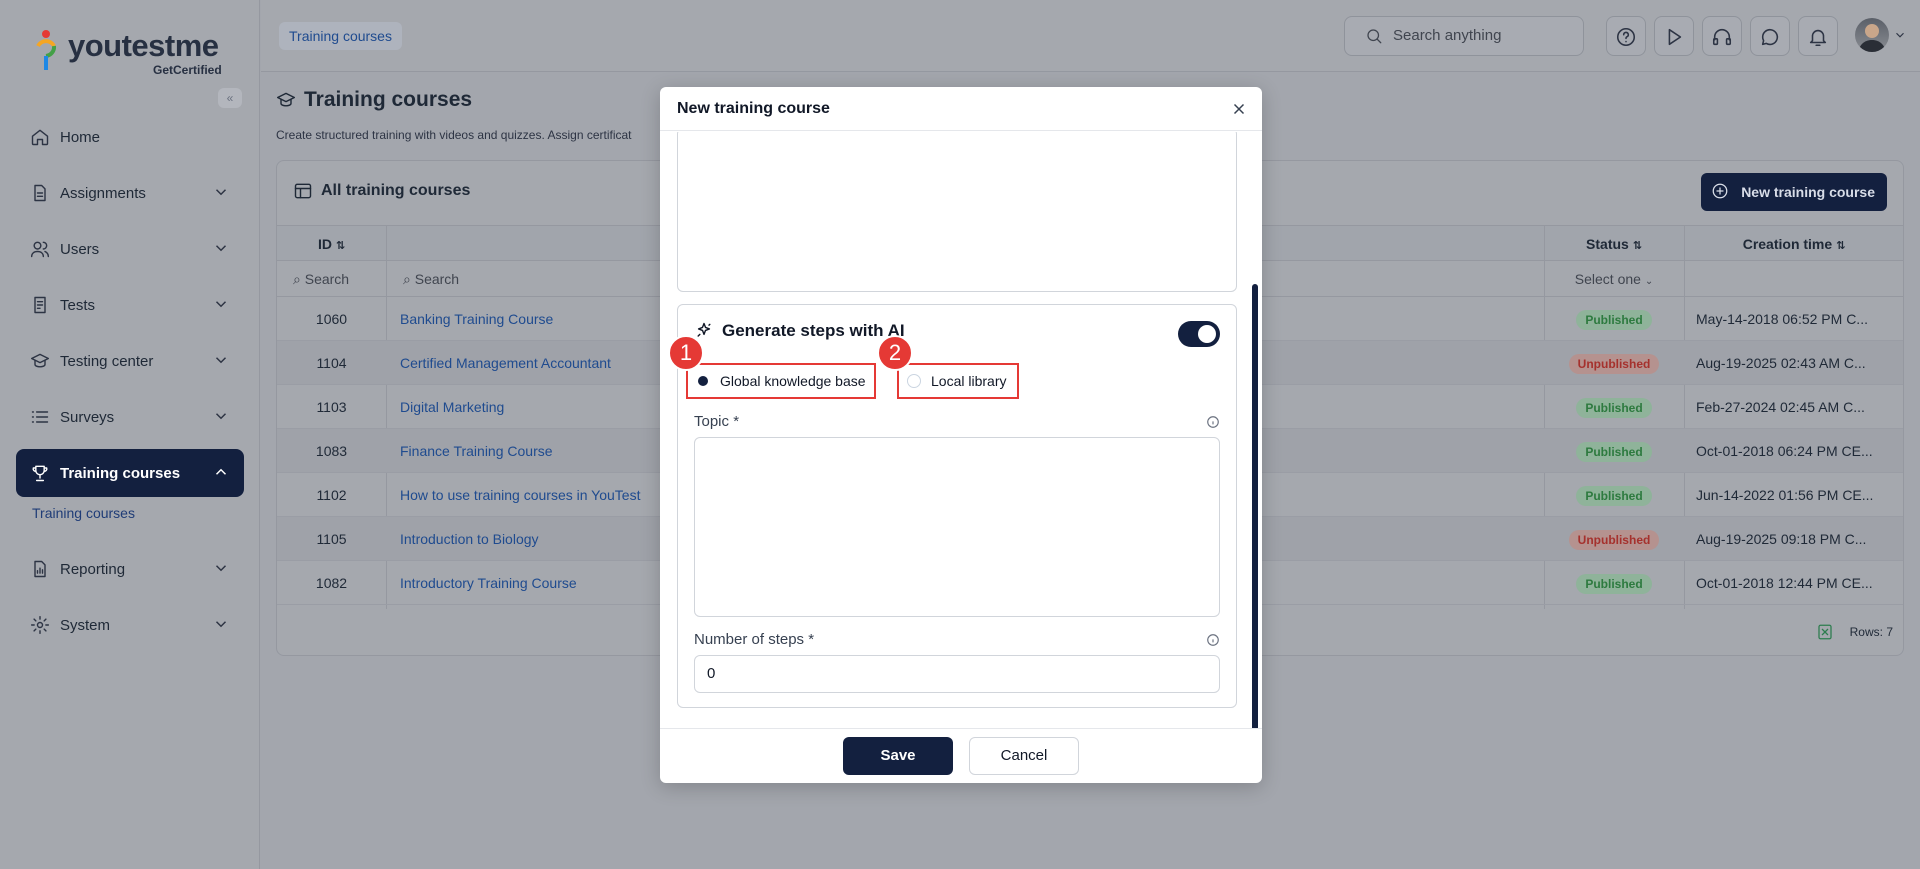 Image resolution: width=1920 pixels, height=869 pixels. Describe the element at coordinates (1871, 632) in the screenshot. I see `rows-count: Rows: 7` at that location.